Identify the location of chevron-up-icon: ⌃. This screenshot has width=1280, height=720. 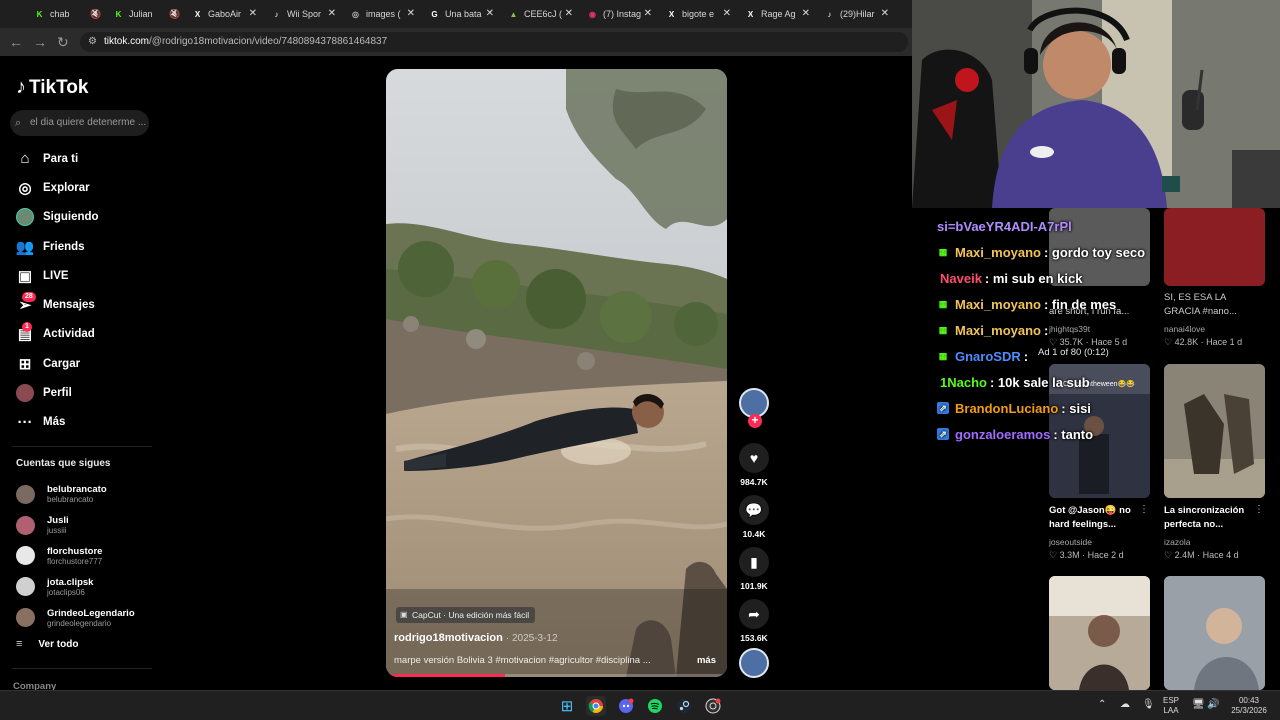
(1102, 705).